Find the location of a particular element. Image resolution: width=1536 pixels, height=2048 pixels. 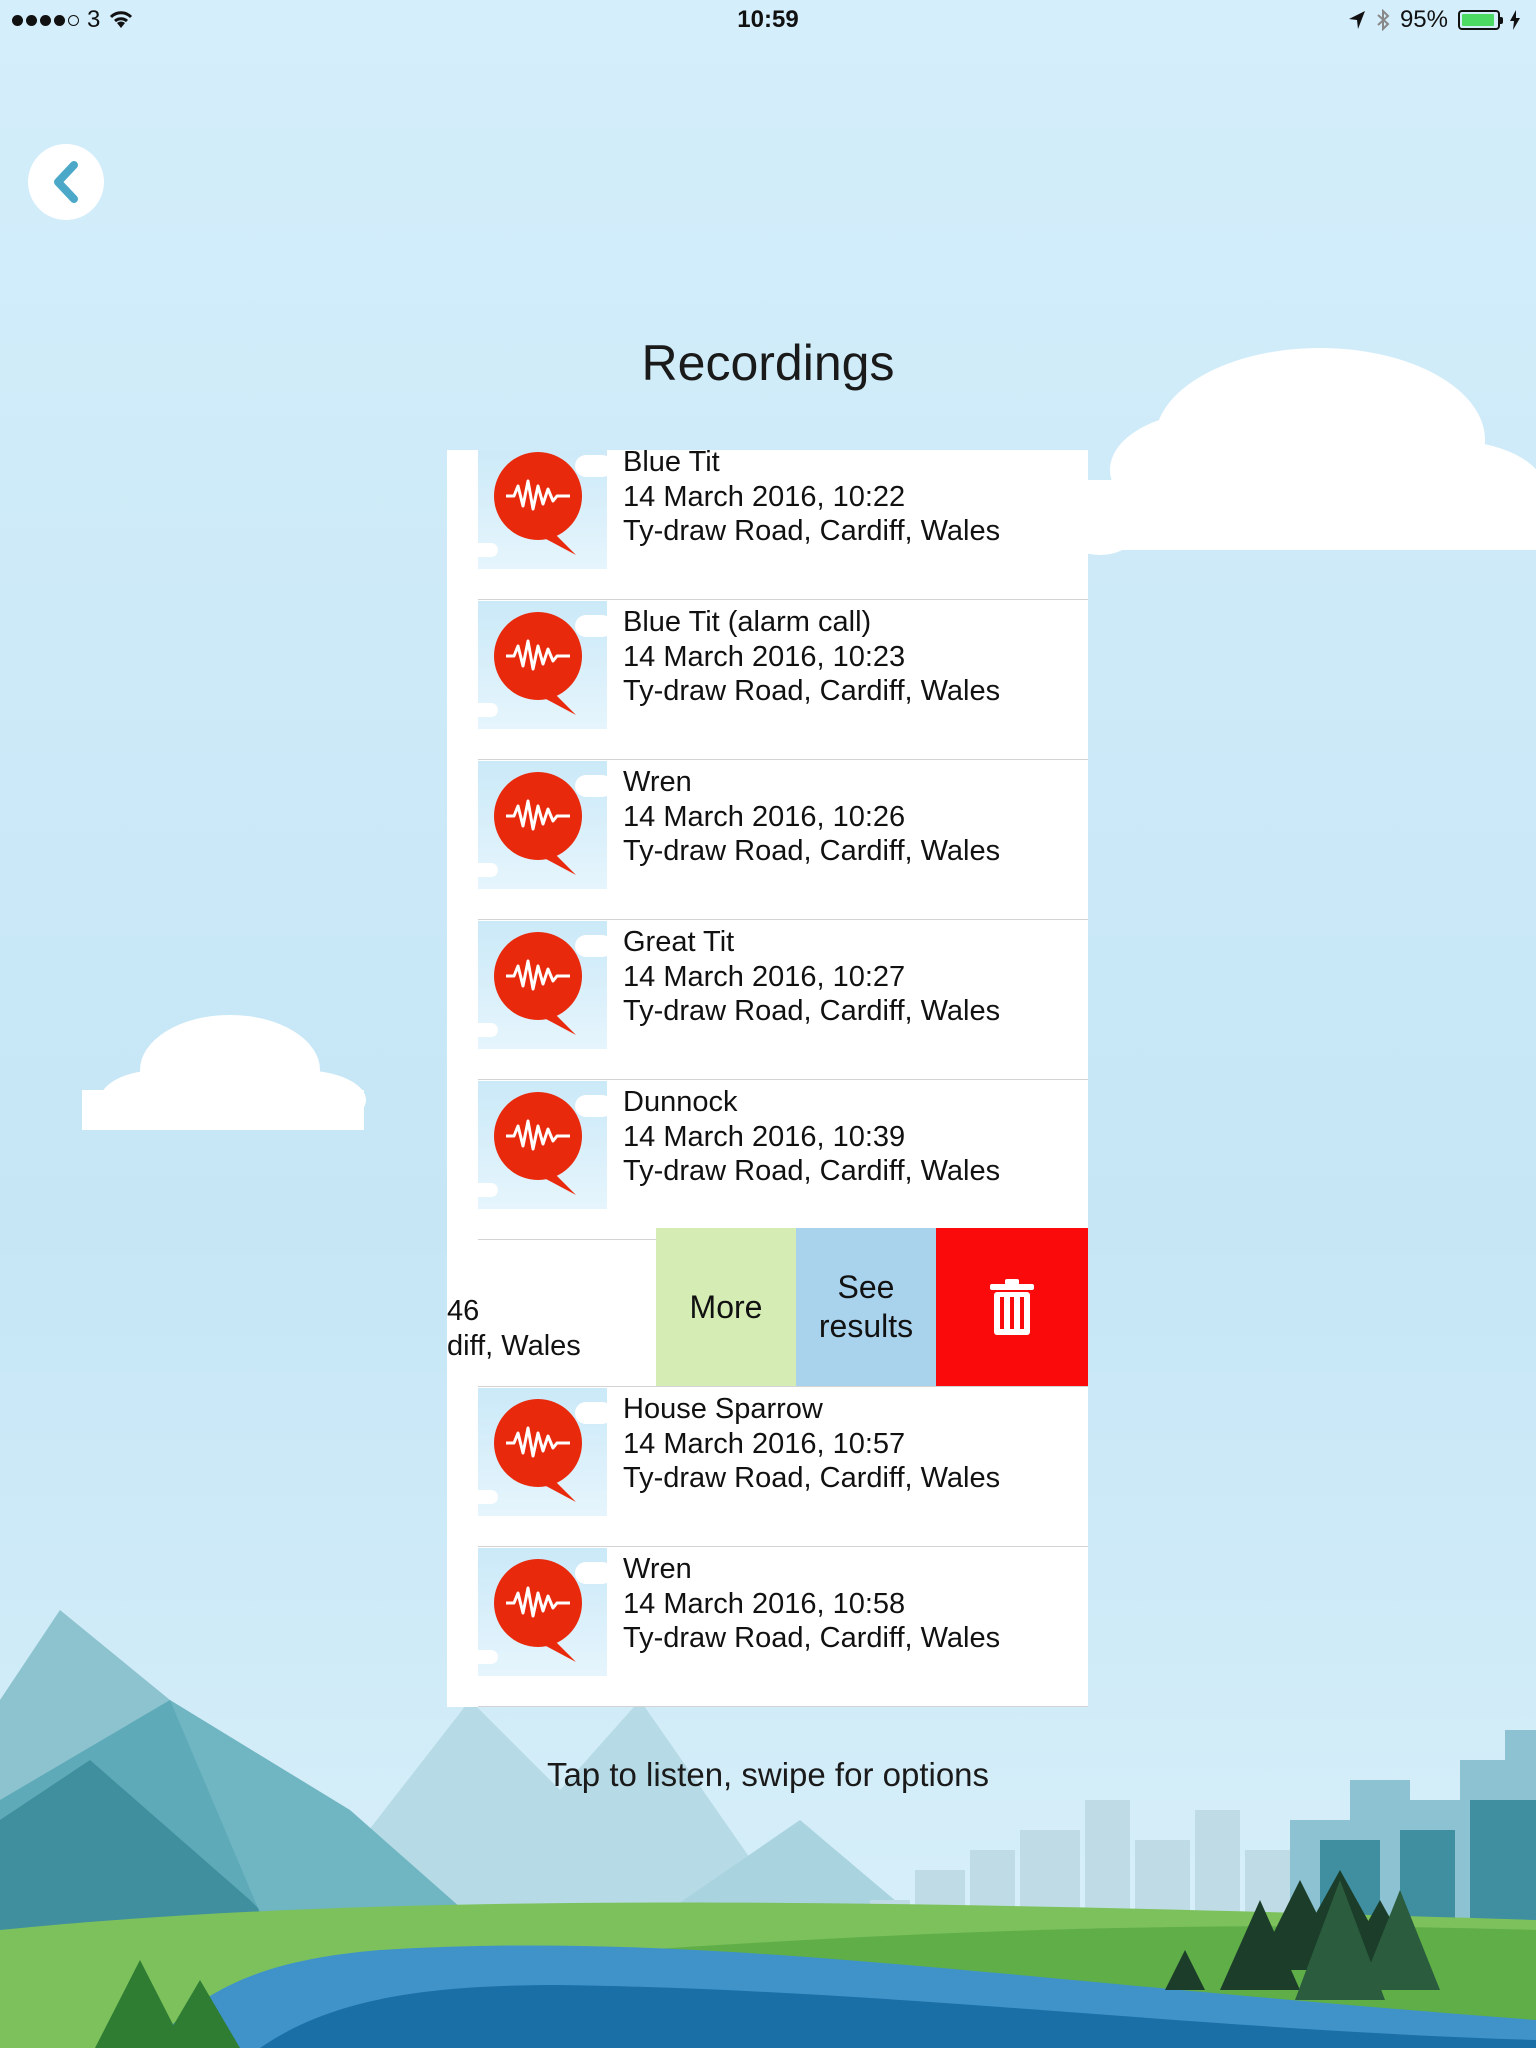

recording-datetime: 14 March 2016, 10:57 is located at coordinates (764, 1443).